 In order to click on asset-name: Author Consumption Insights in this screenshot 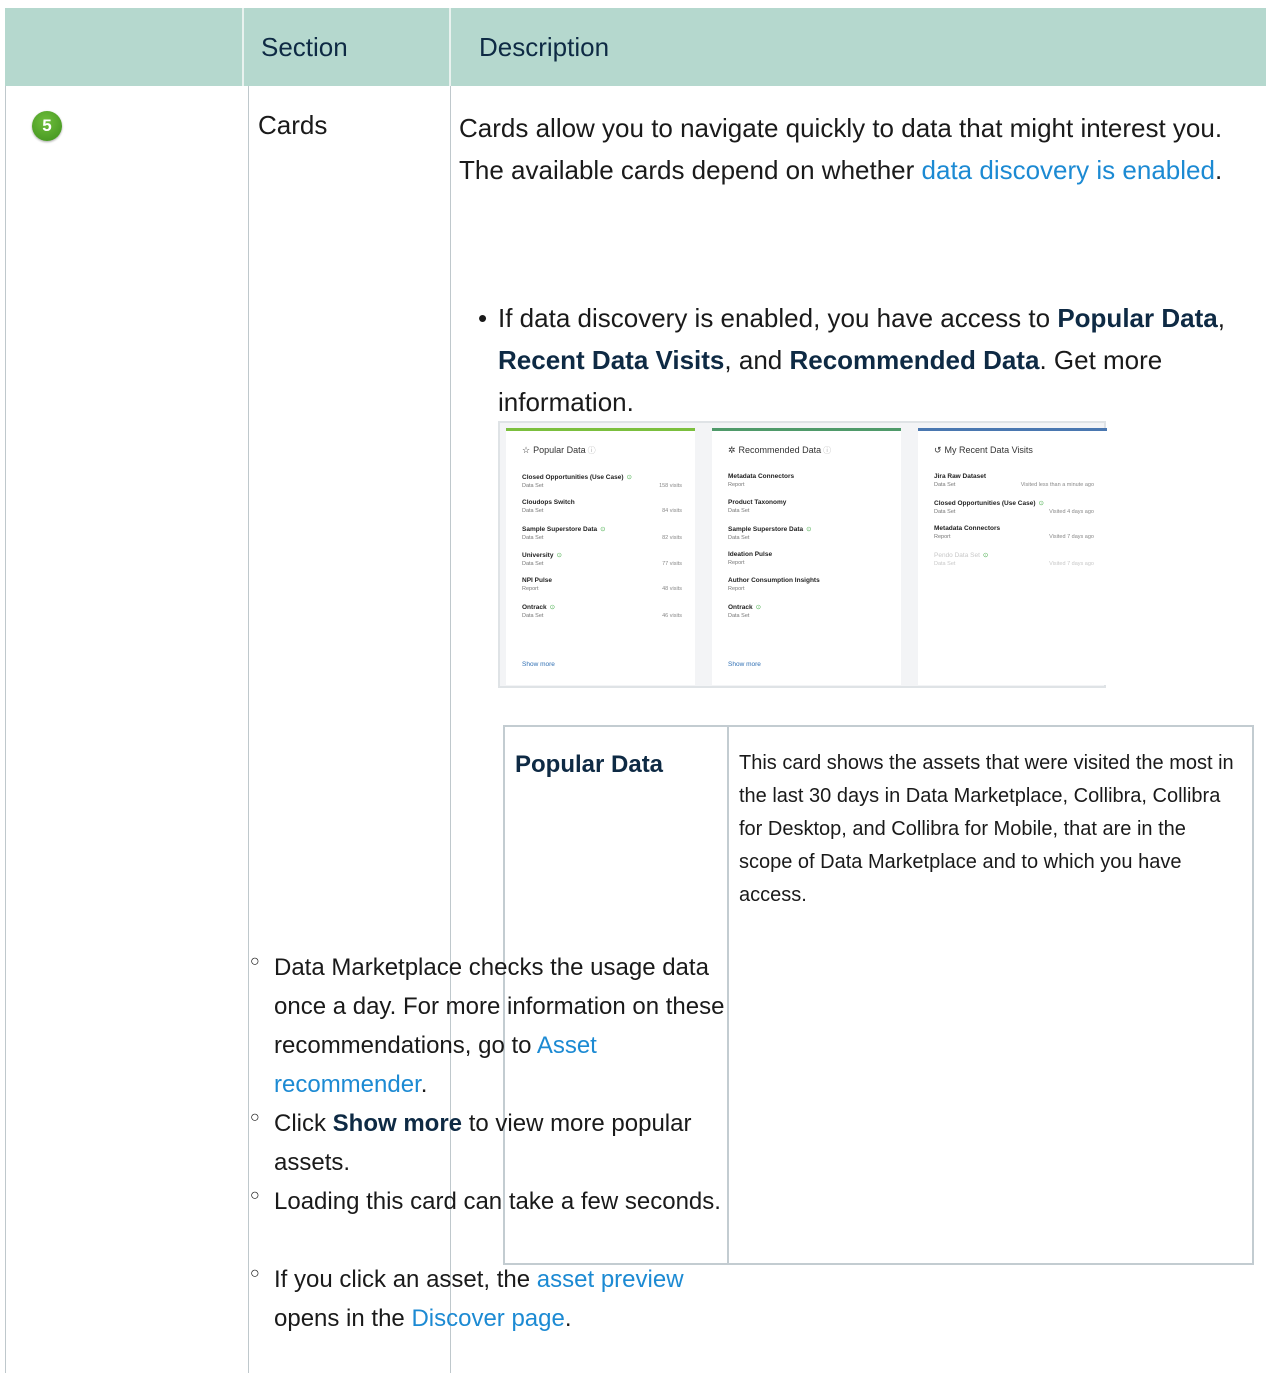, I will do `click(808, 580)`.